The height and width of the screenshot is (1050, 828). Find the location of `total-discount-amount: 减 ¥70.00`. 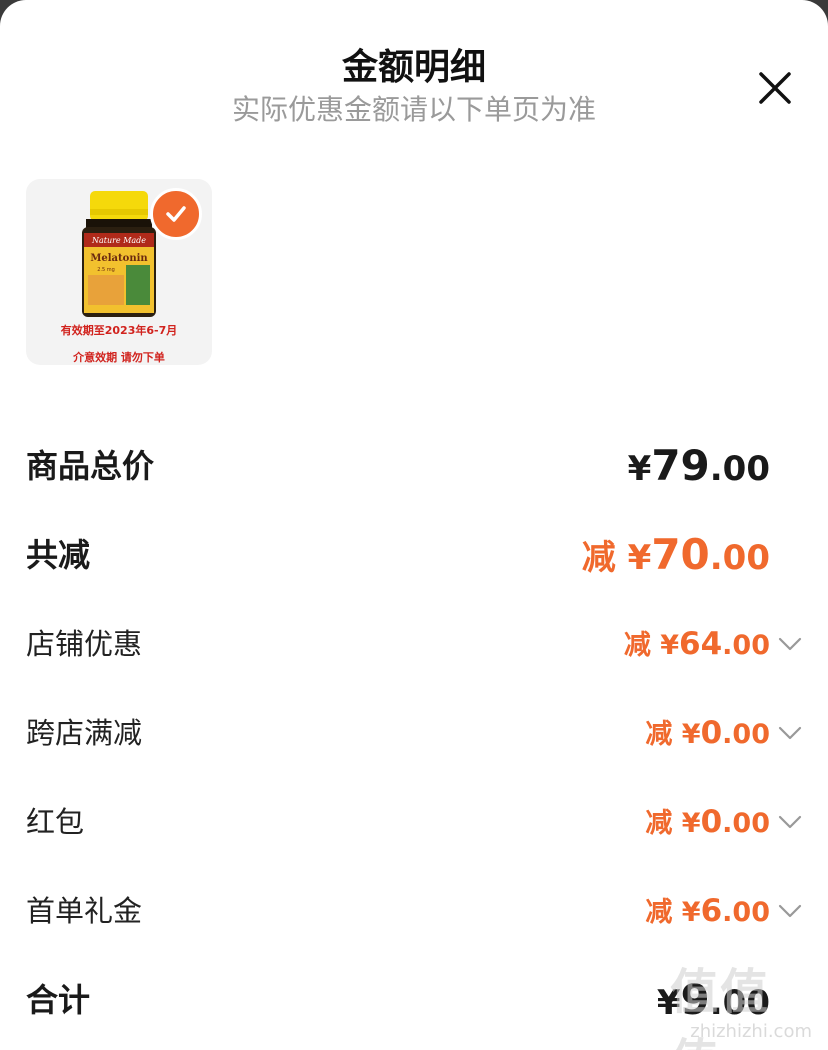

total-discount-amount: 减 ¥70.00 is located at coordinates (676, 556).